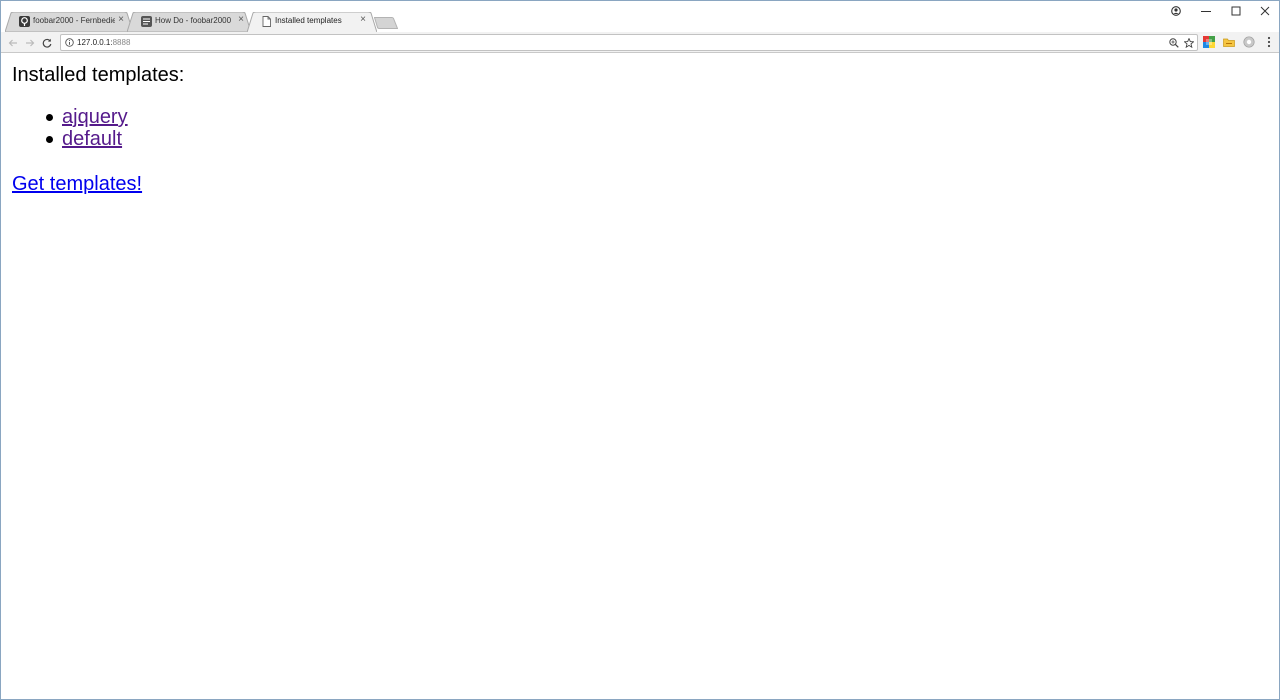 This screenshot has height=700, width=1280. I want to click on info-icon, so click(69, 42).